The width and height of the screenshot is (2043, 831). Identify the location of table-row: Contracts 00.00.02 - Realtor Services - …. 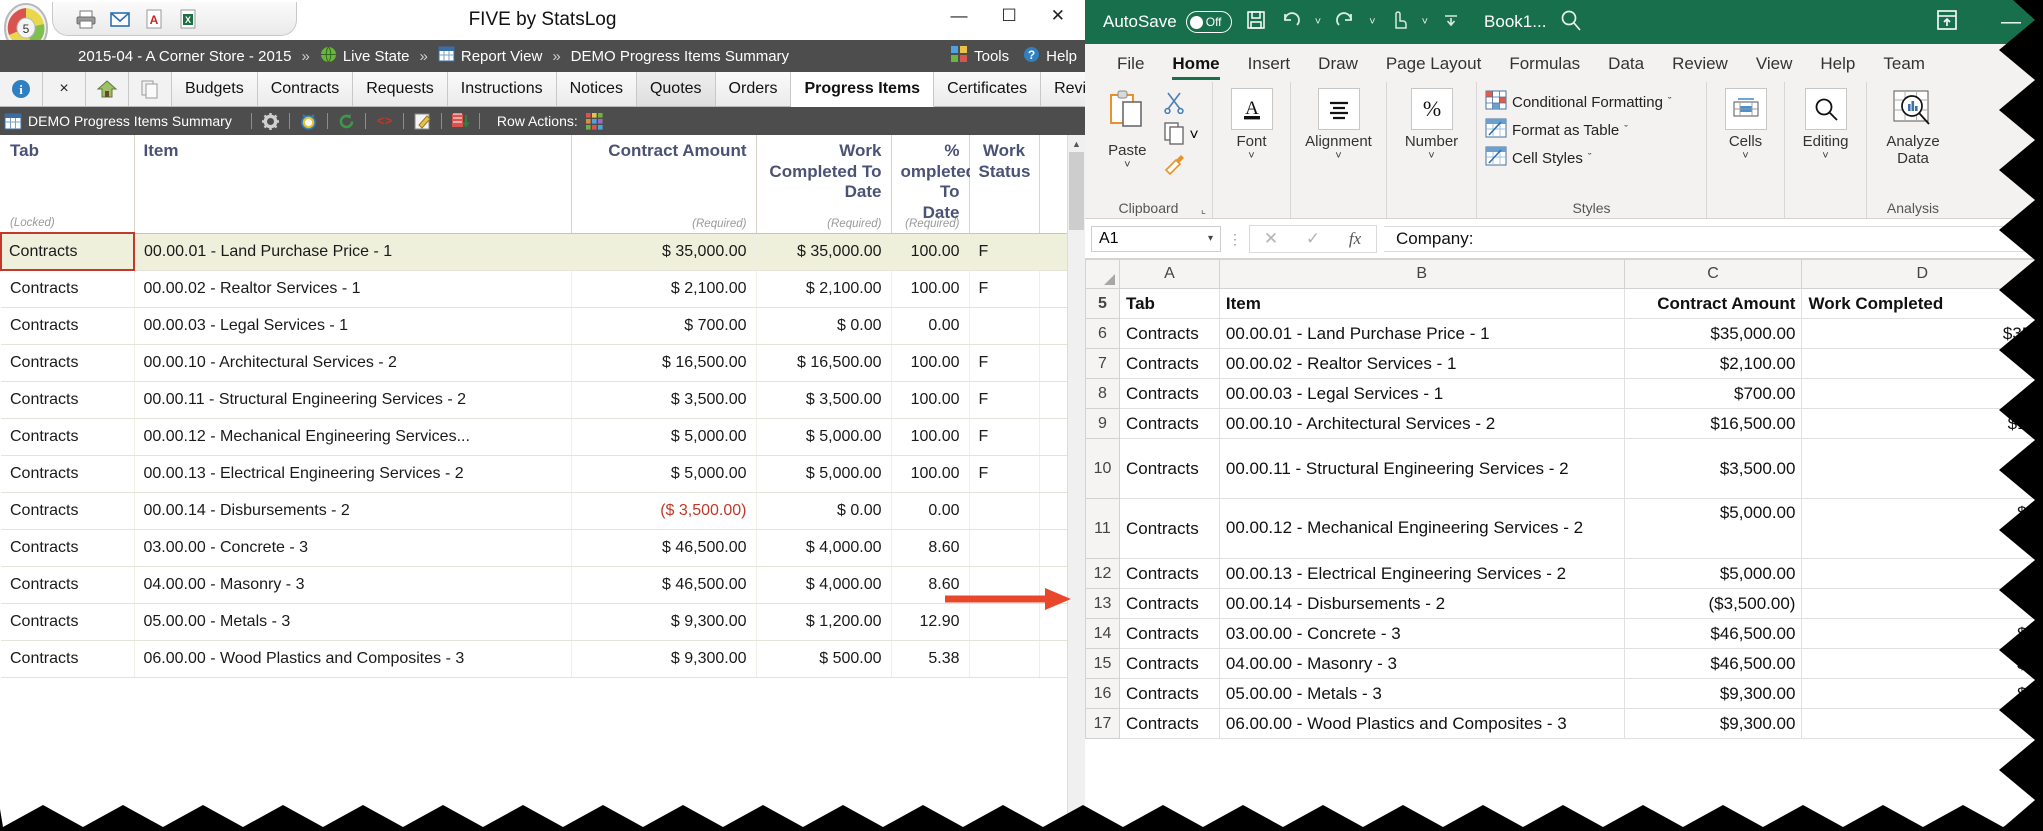
(535, 289).